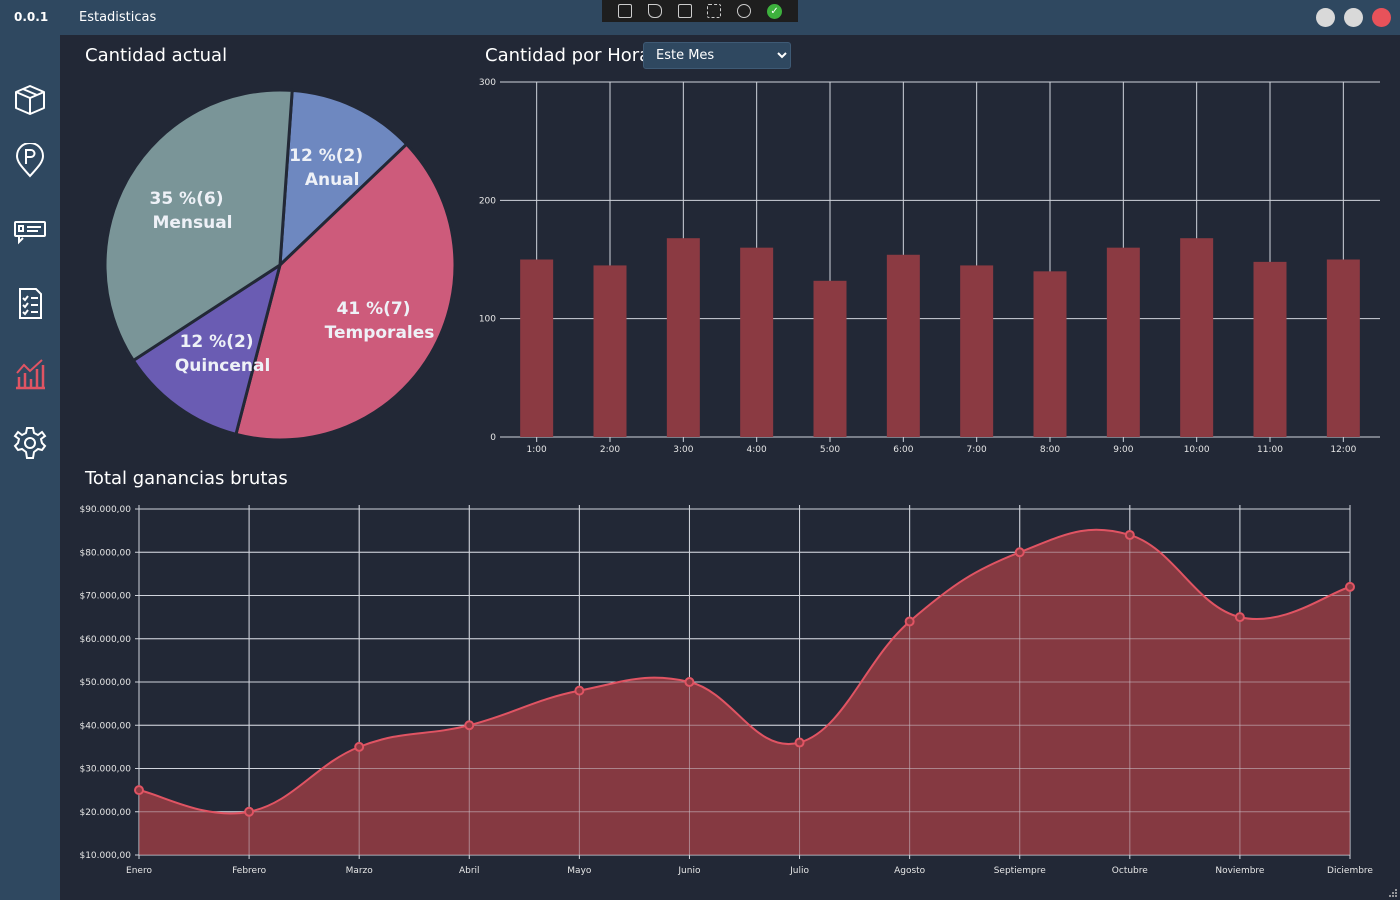 This screenshot has width=1400, height=900. I want to click on pie-slice-percent-label: 41 %(7), so click(374, 309).